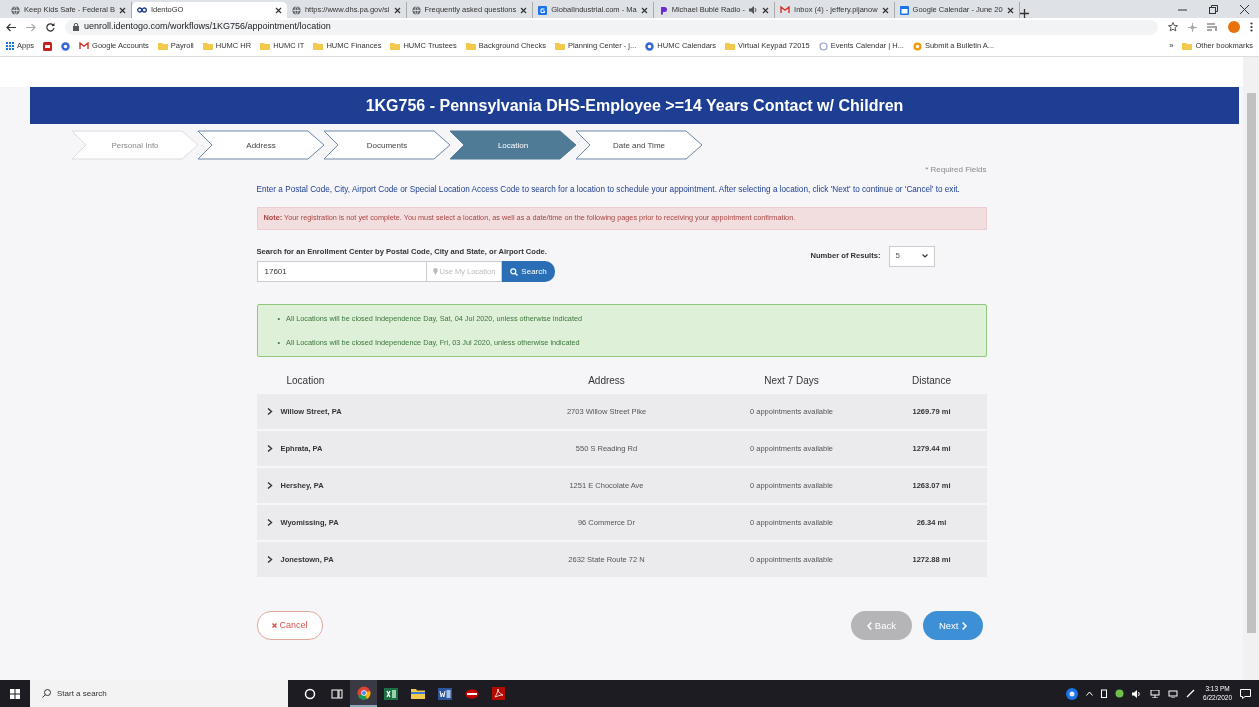 The image size is (1259, 707). What do you see at coordinates (639, 145) in the screenshot?
I see `wizard-step: Date and Time` at bounding box center [639, 145].